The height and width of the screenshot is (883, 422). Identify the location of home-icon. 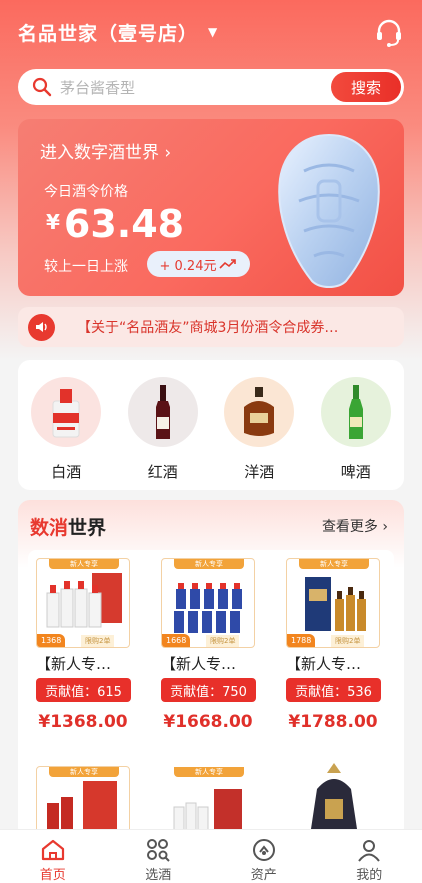
(52, 850).